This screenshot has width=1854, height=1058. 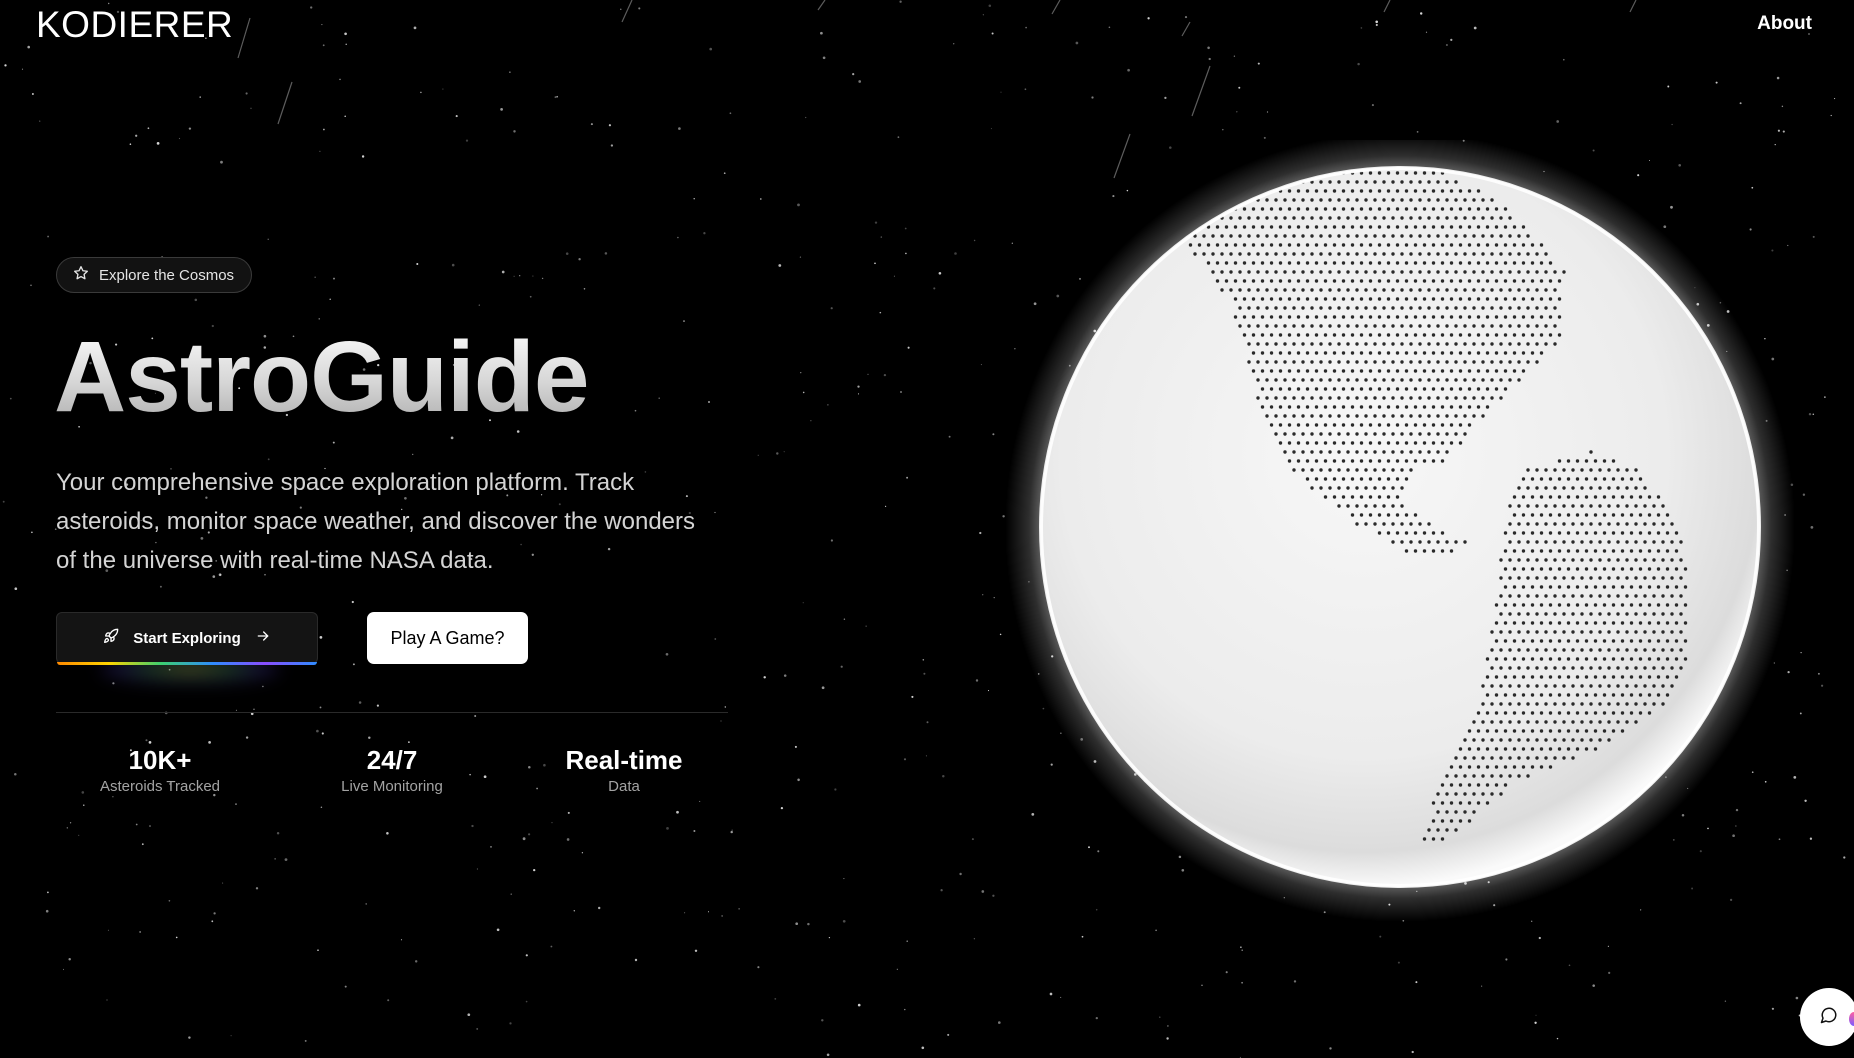 I want to click on meteor-streak, so click(x=1056, y=7).